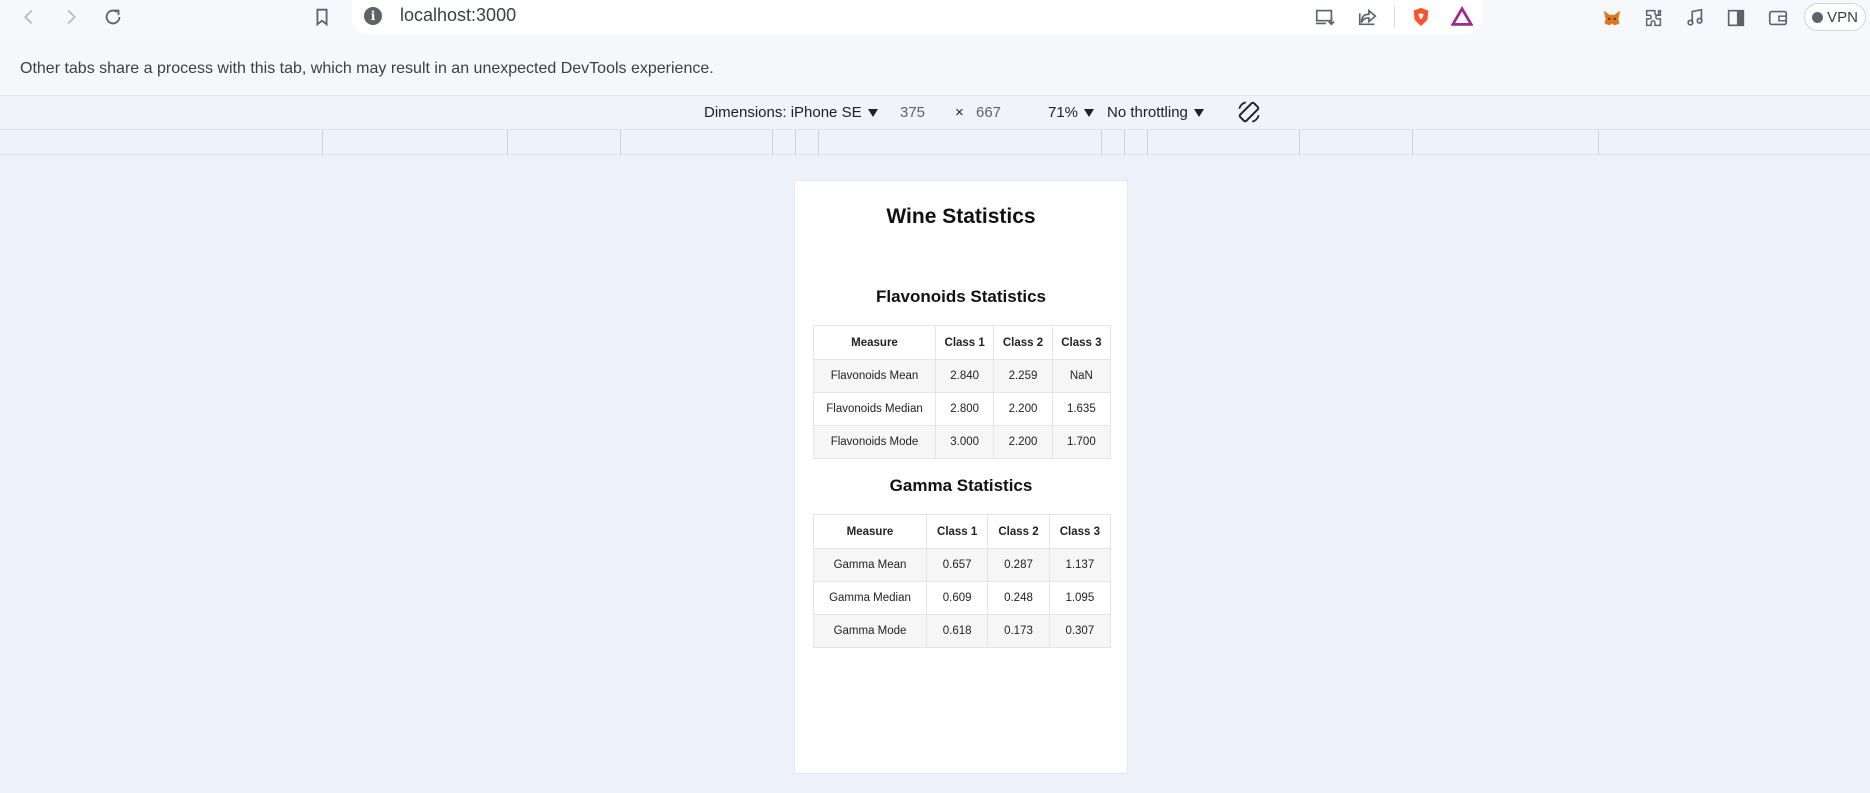  What do you see at coordinates (1018, 631) in the screenshot?
I see `value-cell: 0.173` at bounding box center [1018, 631].